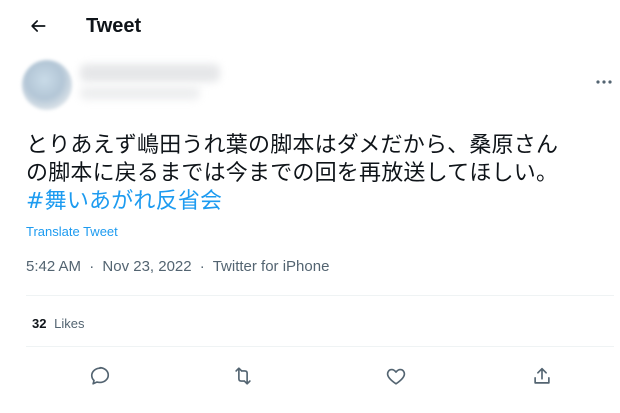  I want to click on share-button, so click(542, 376).